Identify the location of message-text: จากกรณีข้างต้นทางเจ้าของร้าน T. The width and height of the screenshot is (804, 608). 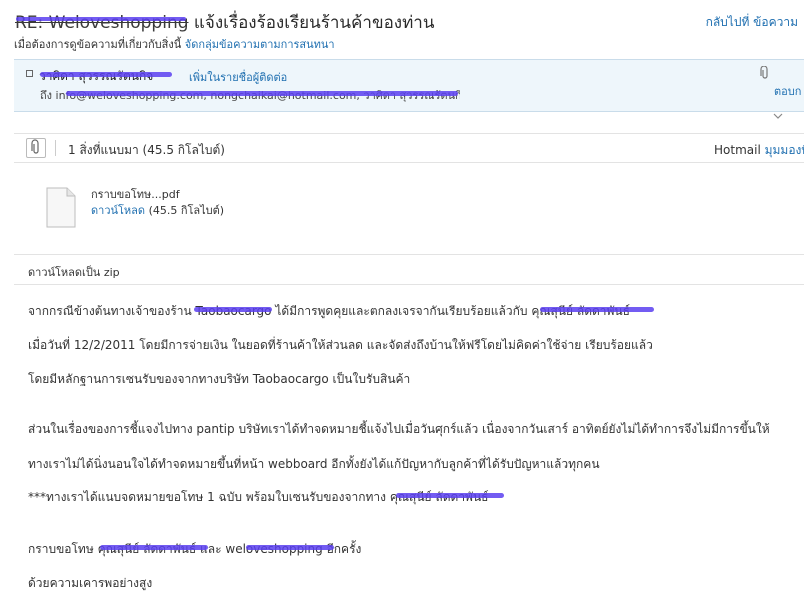
(114, 311).